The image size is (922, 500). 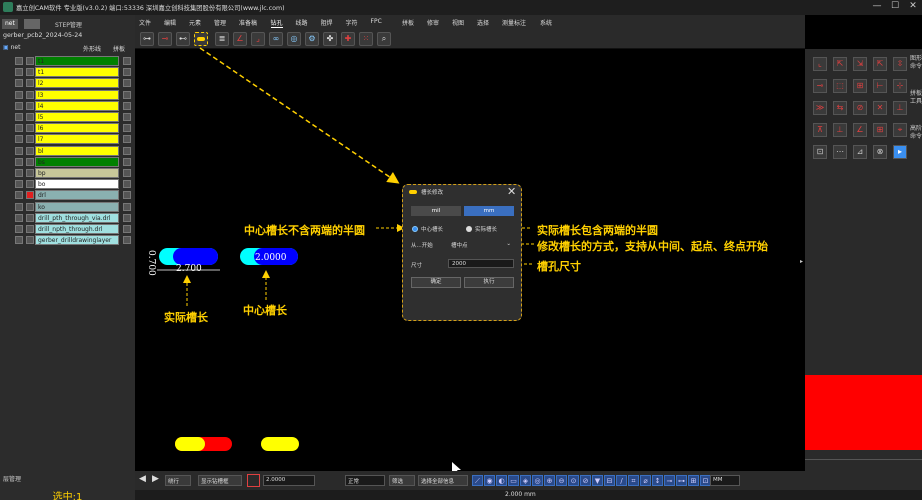 What do you see at coordinates (489, 480) in the screenshot?
I see `bottom-tool-icon: ◉` at bounding box center [489, 480].